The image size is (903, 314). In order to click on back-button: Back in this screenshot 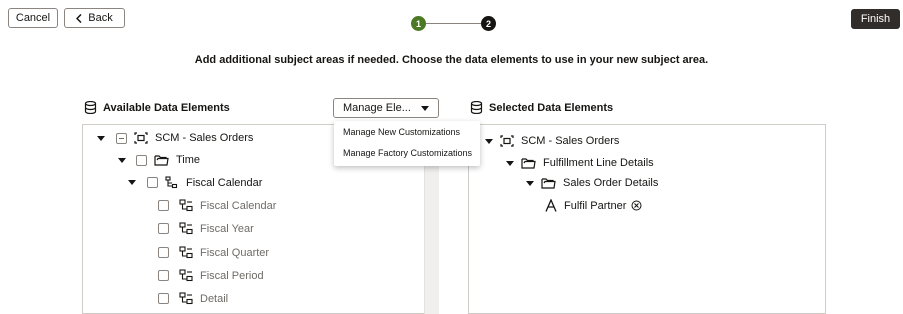, I will do `click(94, 18)`.